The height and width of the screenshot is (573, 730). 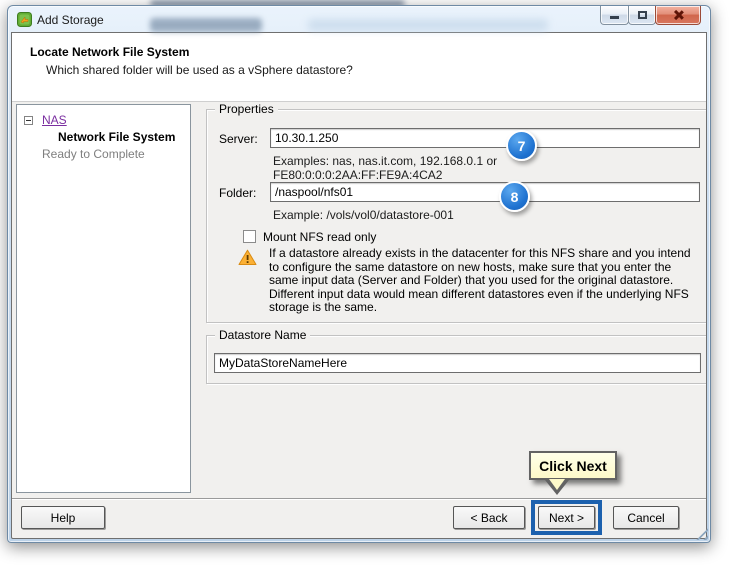 I want to click on close-button, so click(x=678, y=15).